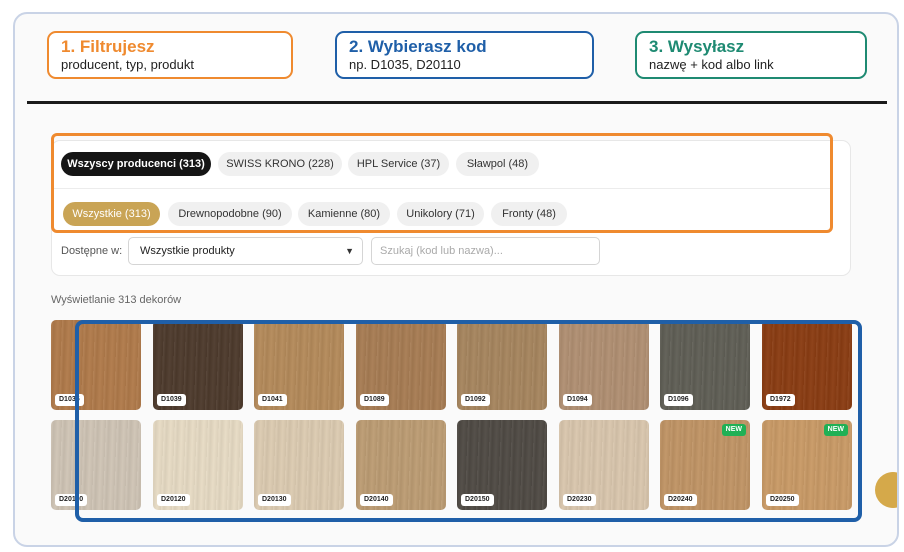 The height and width of the screenshot is (552, 904). What do you see at coordinates (198, 365) in the screenshot?
I see `decor-tile: D1039` at bounding box center [198, 365].